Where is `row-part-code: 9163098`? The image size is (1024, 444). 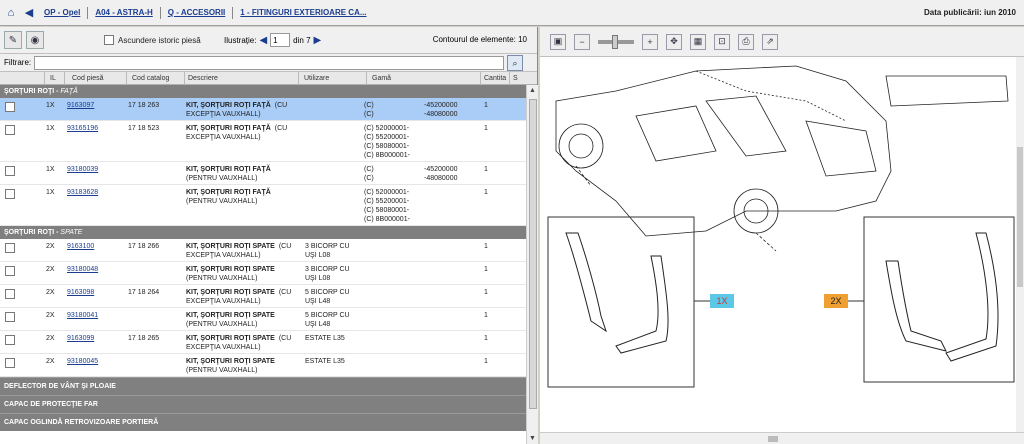 row-part-code: 9163098 is located at coordinates (80, 292).